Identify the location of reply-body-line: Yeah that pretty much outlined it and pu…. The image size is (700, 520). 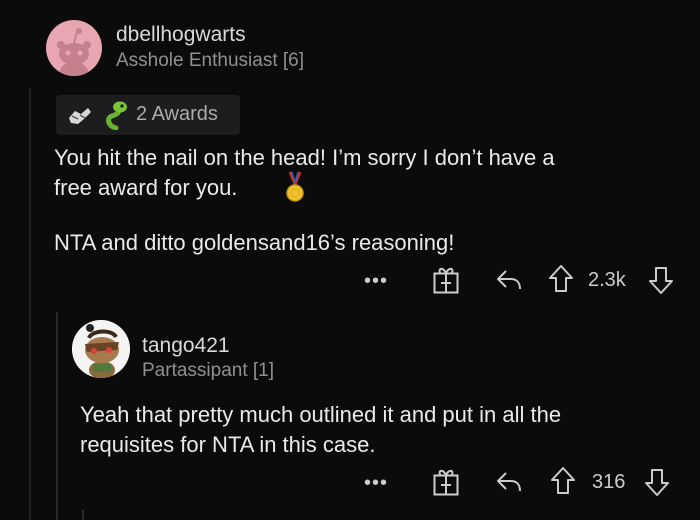
(321, 414).